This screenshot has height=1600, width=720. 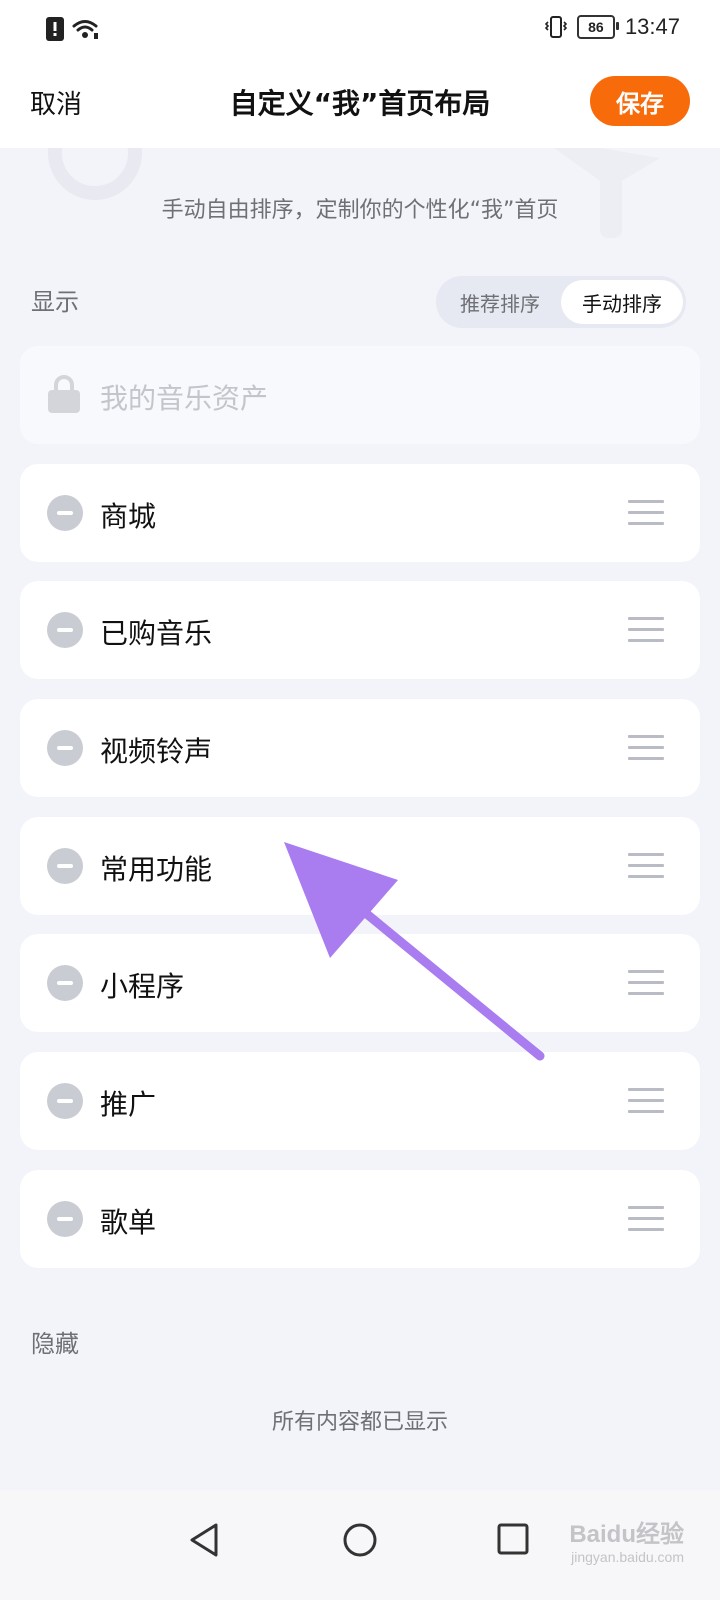 I want to click on sort-mode-toggle: 推荐排序 手动排序, so click(x=561, y=302).